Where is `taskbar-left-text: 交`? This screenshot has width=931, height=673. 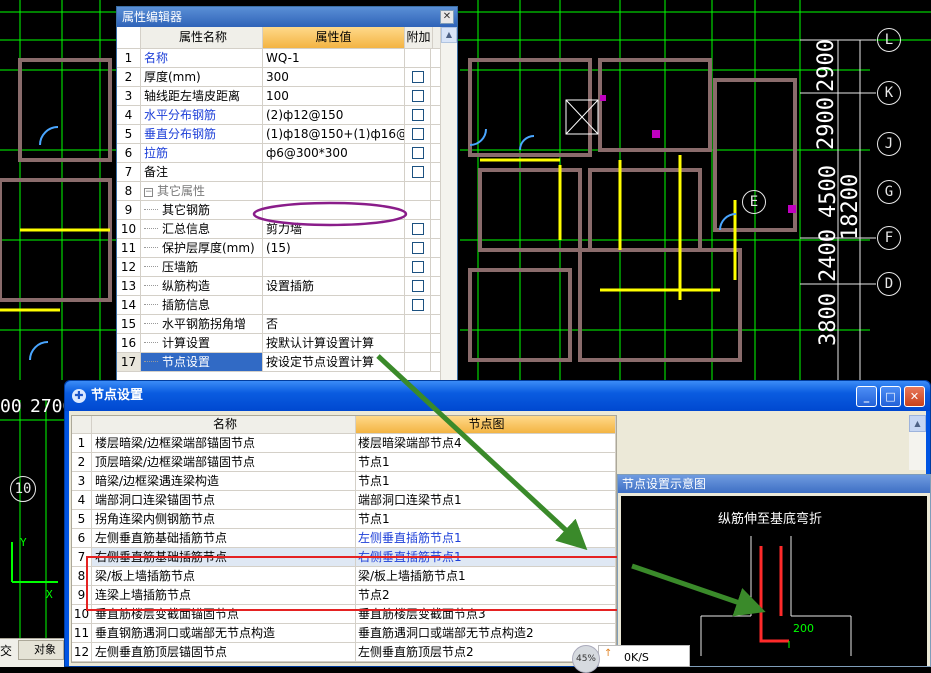
taskbar-left-text: 交 is located at coordinates (6, 651).